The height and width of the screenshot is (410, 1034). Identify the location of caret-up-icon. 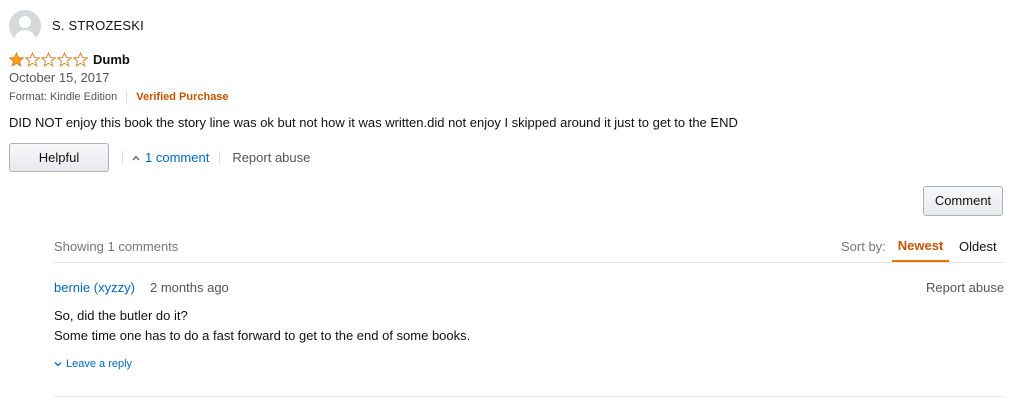
(136, 157).